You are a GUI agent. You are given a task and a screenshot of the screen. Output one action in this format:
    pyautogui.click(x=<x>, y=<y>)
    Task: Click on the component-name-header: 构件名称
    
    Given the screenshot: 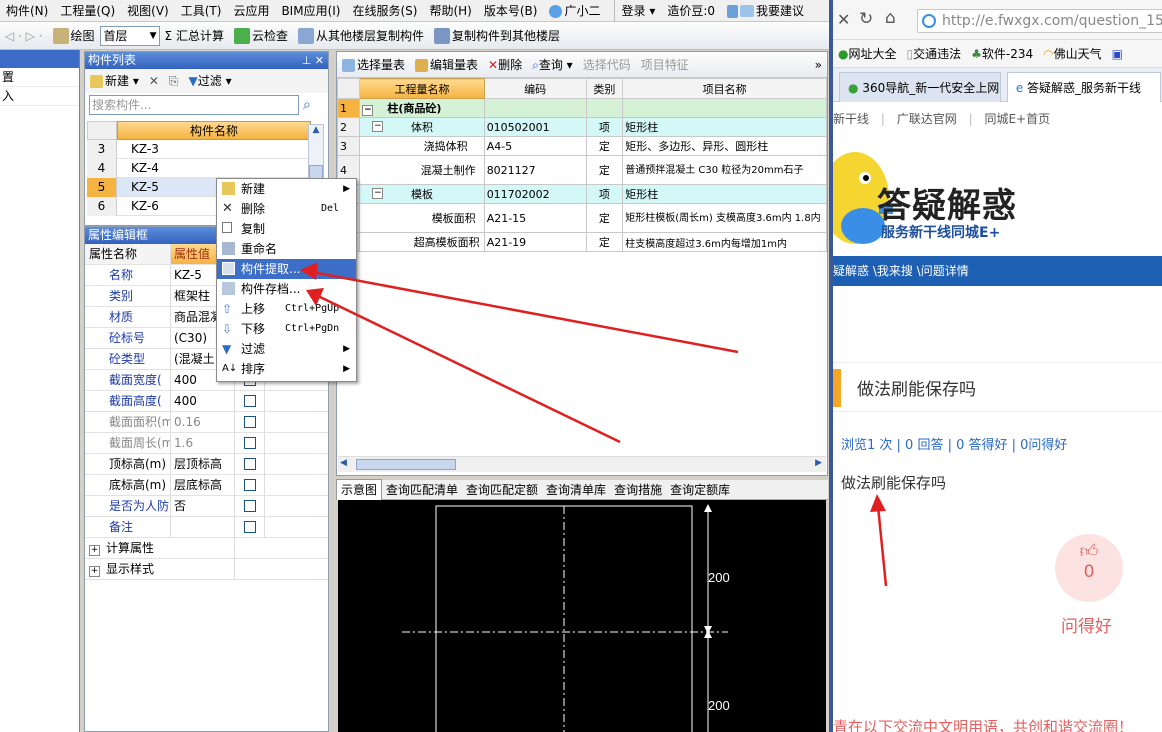 What is the action you would take?
    pyautogui.click(x=214, y=130)
    